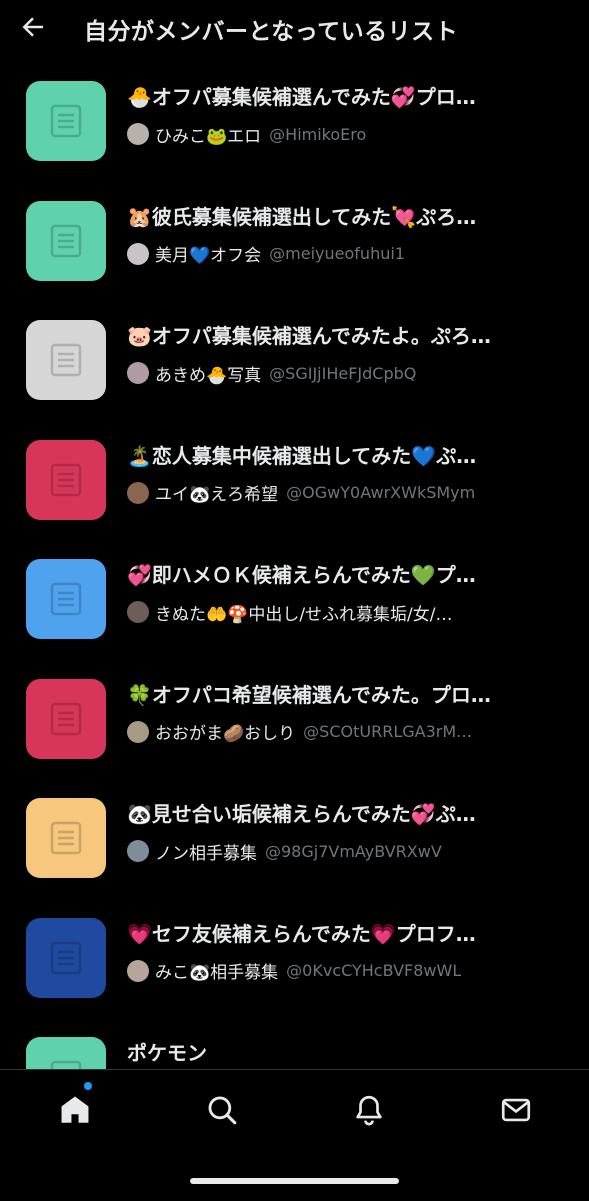 This screenshot has width=589, height=1201. Describe the element at coordinates (374, 970) in the screenshot. I see `owner-handle: @0KvcCYHcBVF8wWL` at that location.